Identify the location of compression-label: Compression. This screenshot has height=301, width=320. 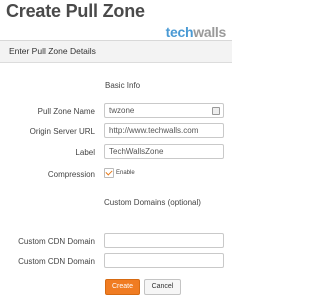
(71, 174).